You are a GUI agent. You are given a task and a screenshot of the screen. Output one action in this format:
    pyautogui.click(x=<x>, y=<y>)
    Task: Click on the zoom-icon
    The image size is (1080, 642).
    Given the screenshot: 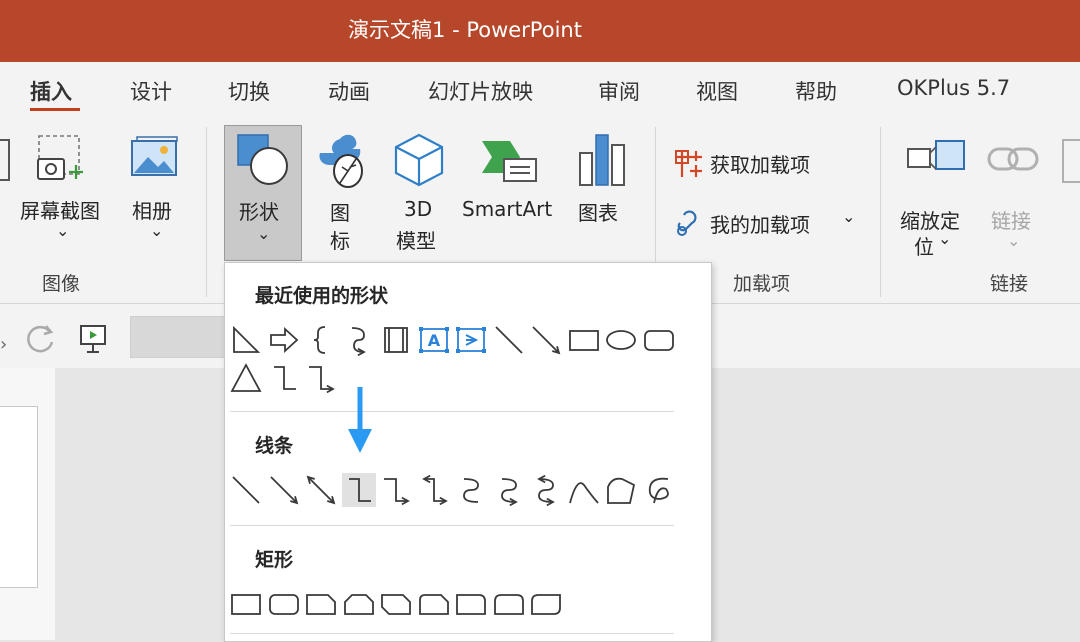 What is the action you would take?
    pyautogui.click(x=936, y=159)
    